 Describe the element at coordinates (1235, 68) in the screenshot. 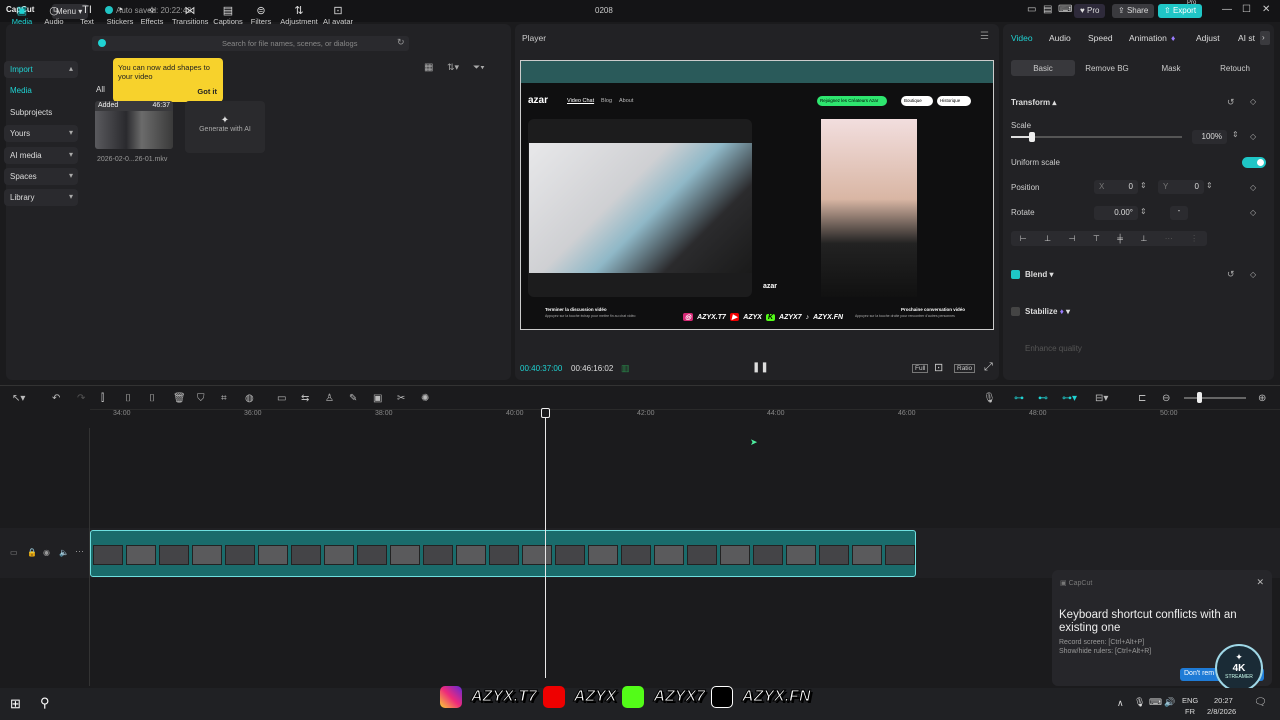

I see `subtab-retouch: Retouch` at that location.